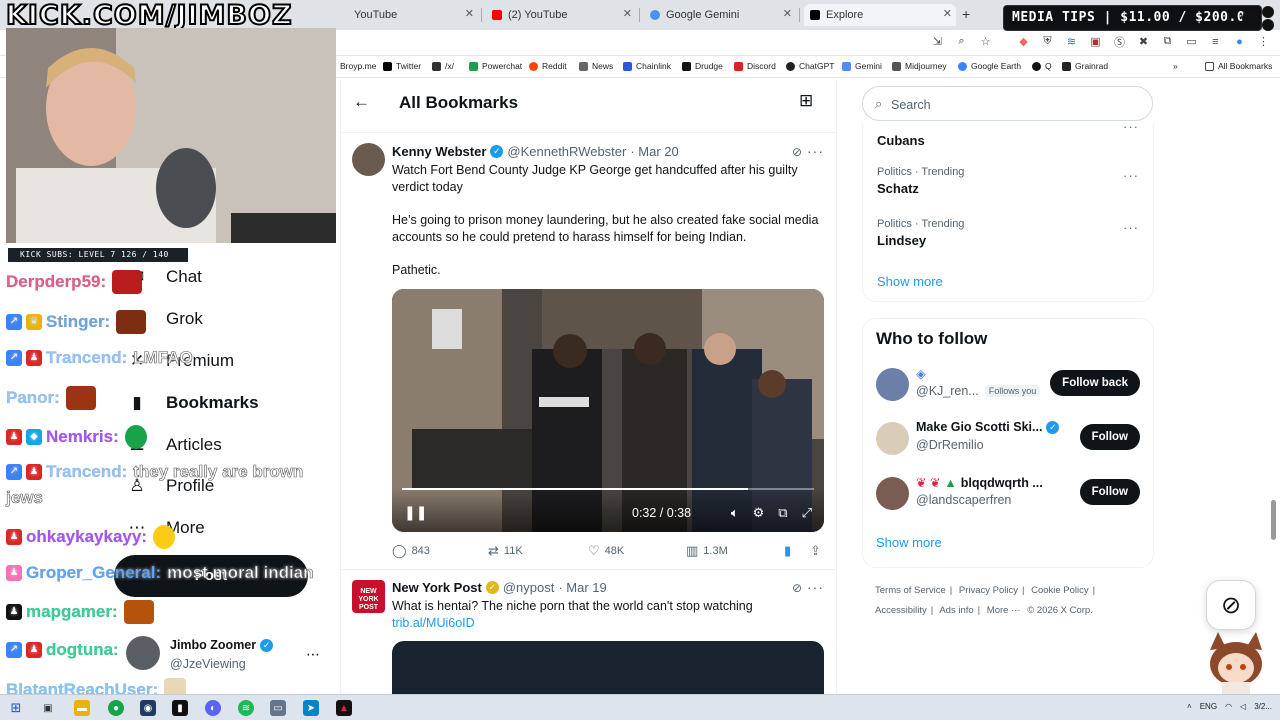  I want to click on bookmark-item: Twitter, so click(402, 66).